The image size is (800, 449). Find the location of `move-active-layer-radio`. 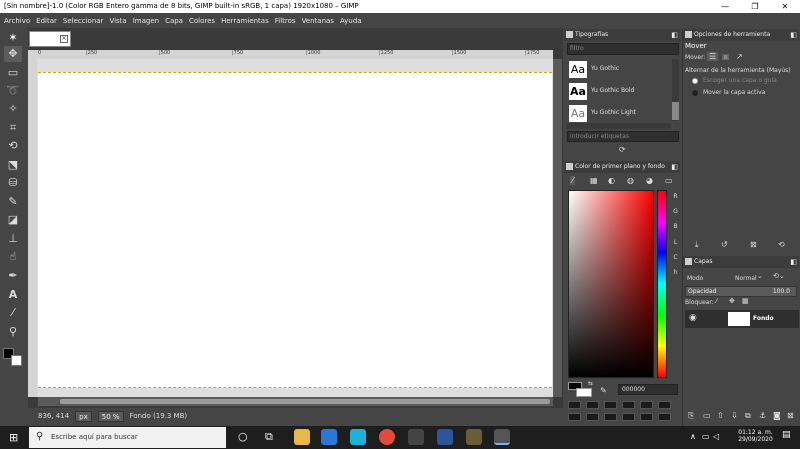

move-active-layer-radio is located at coordinates (695, 93).